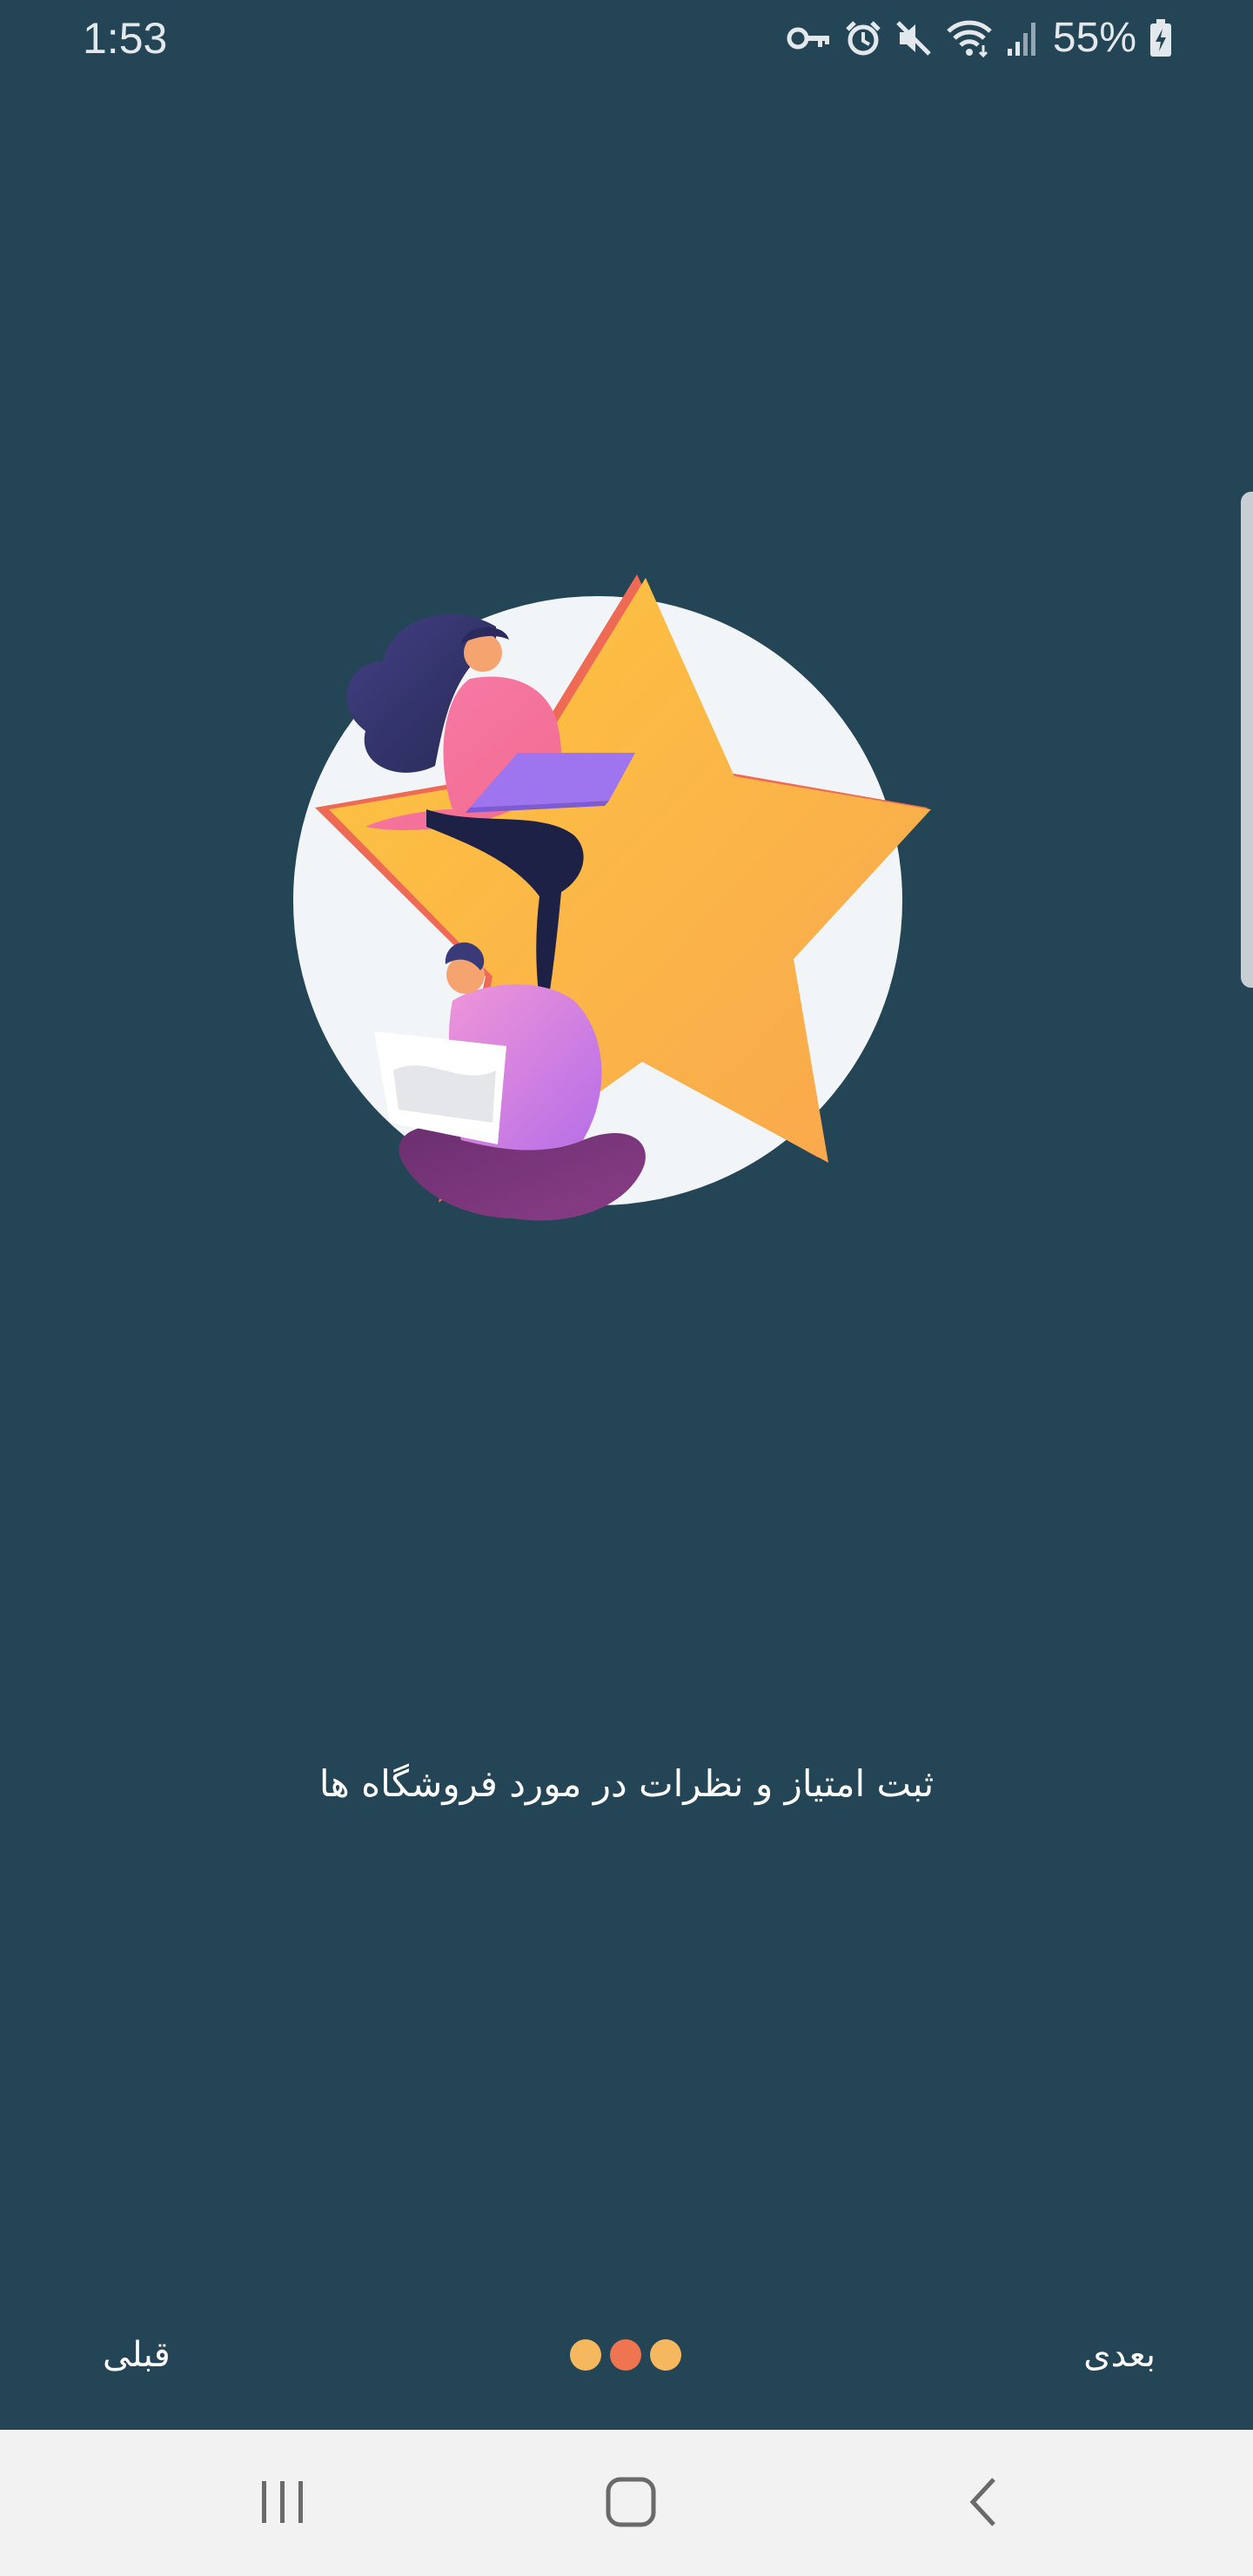  I want to click on previous-button: قبلی, so click(137, 2355).